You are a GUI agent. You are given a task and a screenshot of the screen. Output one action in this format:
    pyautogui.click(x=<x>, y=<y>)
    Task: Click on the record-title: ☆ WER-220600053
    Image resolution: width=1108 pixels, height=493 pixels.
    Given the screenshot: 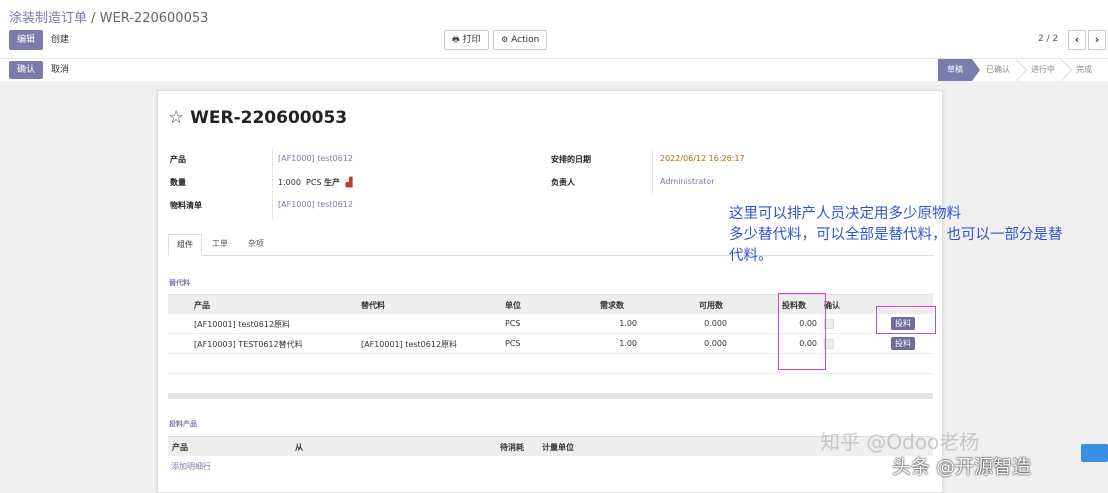 What is the action you would take?
    pyautogui.click(x=257, y=117)
    